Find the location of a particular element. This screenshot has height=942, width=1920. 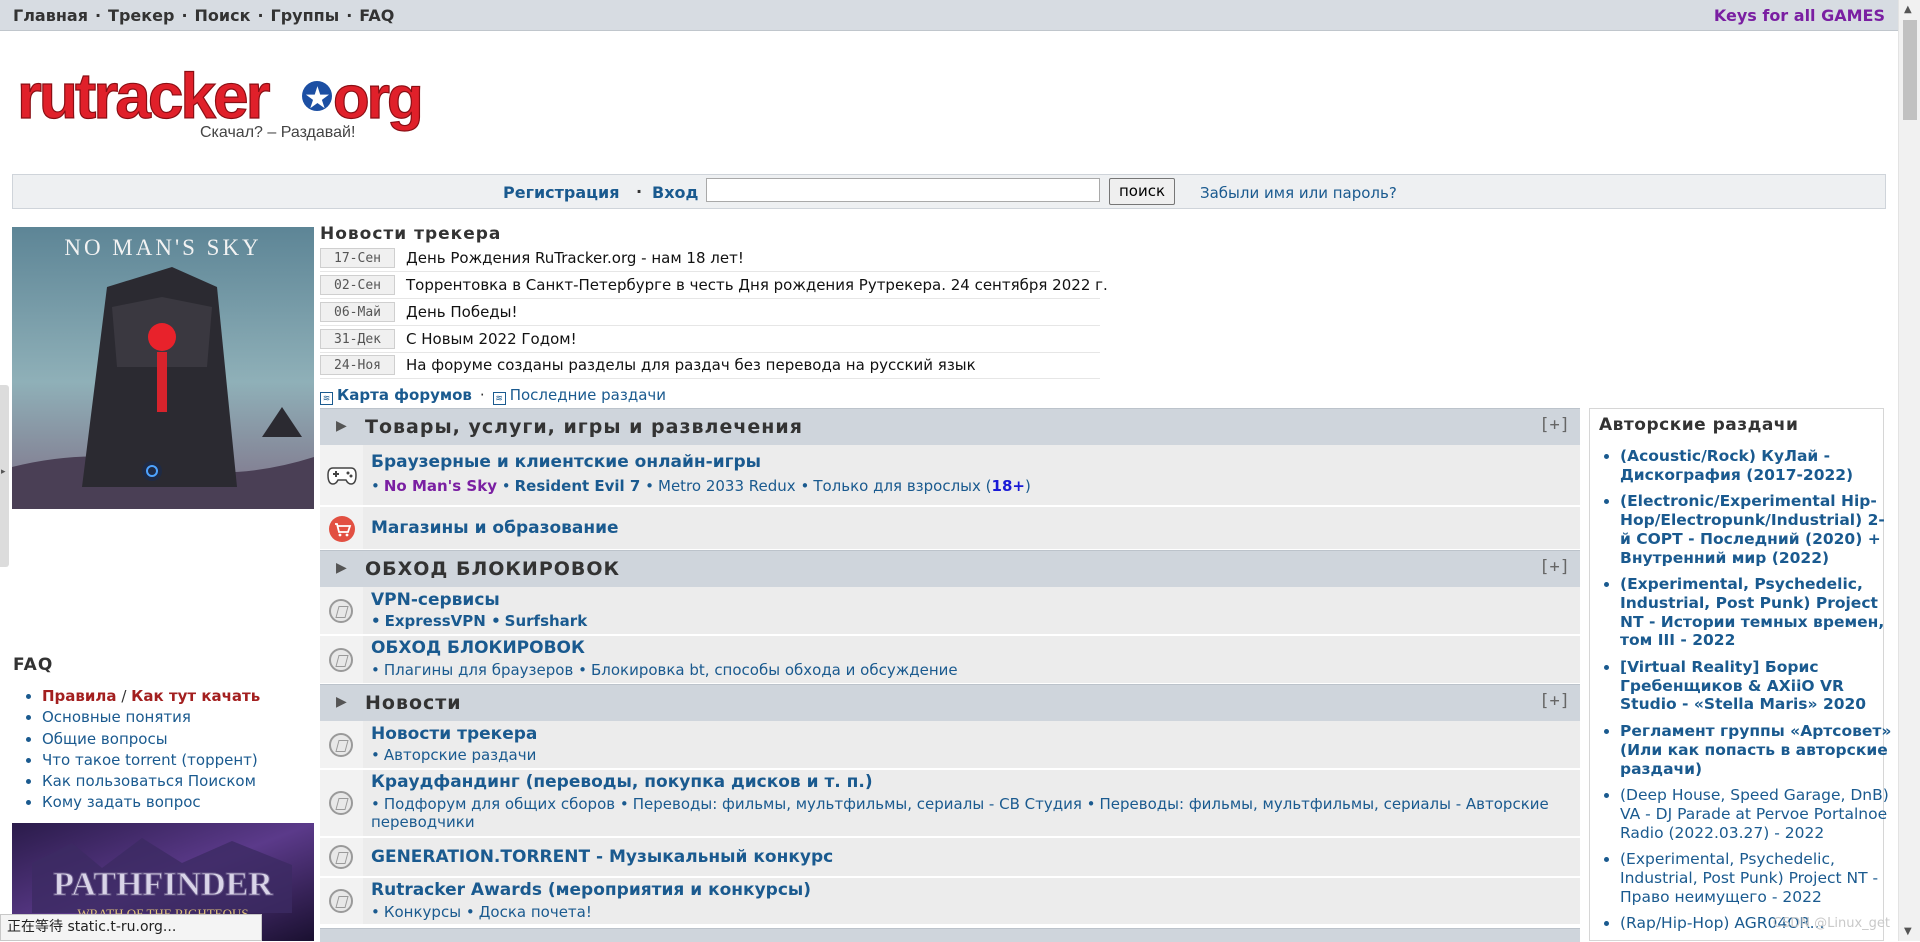

subforum-link: Только для взрослых ( is located at coordinates (902, 486).